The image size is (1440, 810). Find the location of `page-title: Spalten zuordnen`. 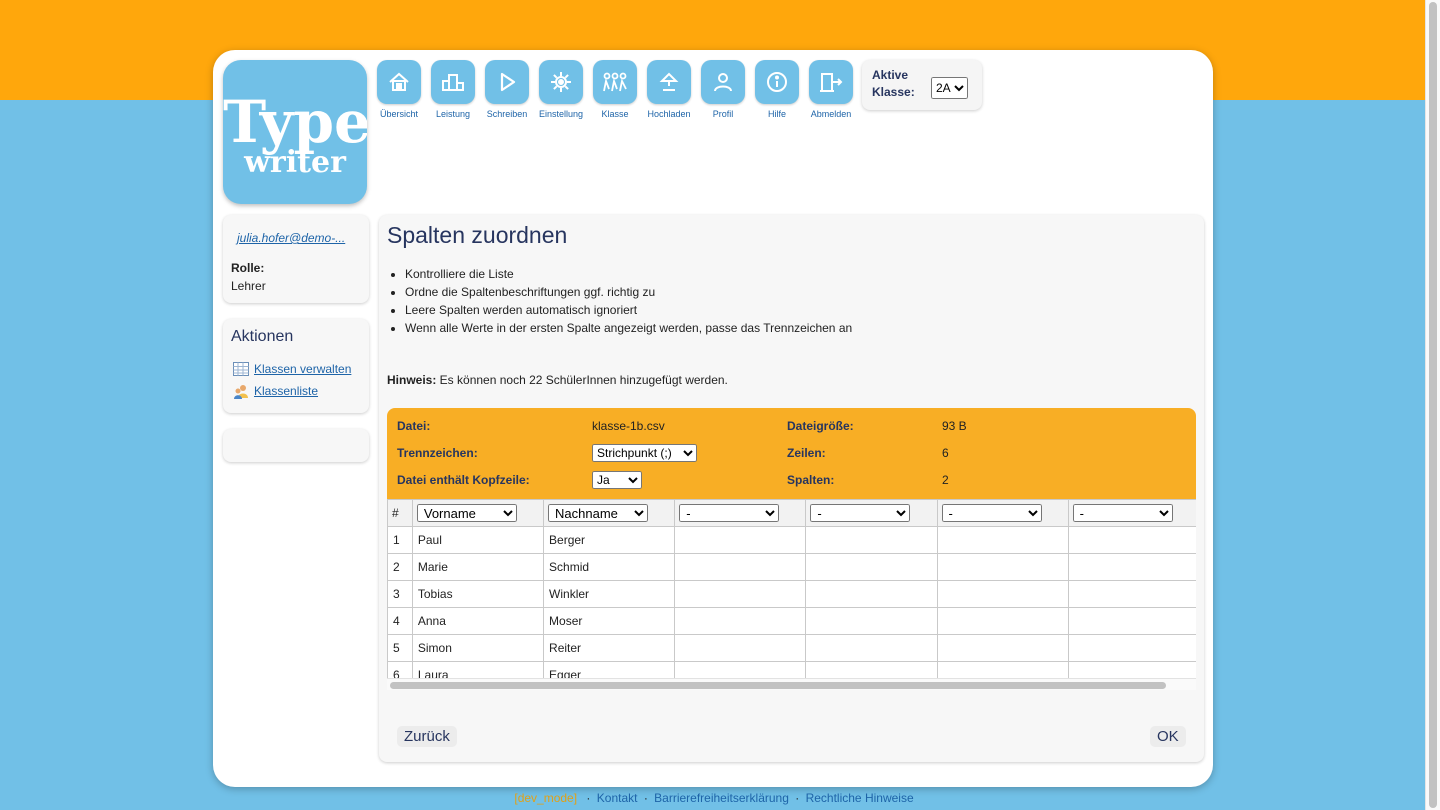

page-title: Spalten zuordnen is located at coordinates (477, 235).